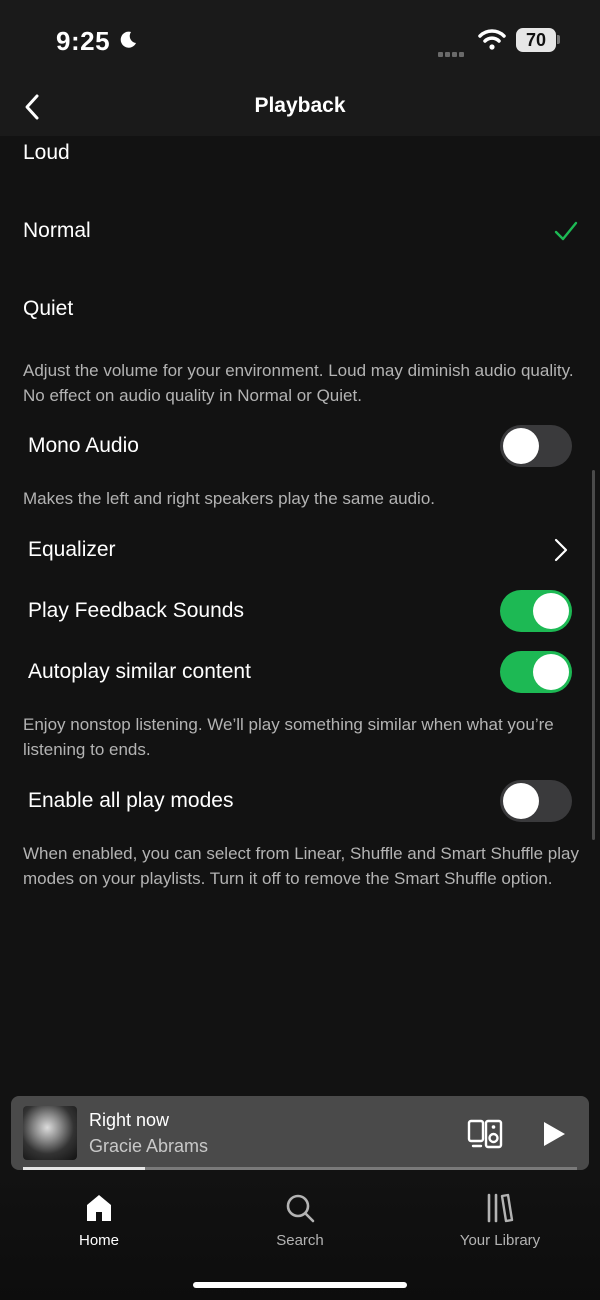 Image resolution: width=600 pixels, height=1300 pixels. What do you see at coordinates (492, 39) in the screenshot?
I see `wifi-icon` at bounding box center [492, 39].